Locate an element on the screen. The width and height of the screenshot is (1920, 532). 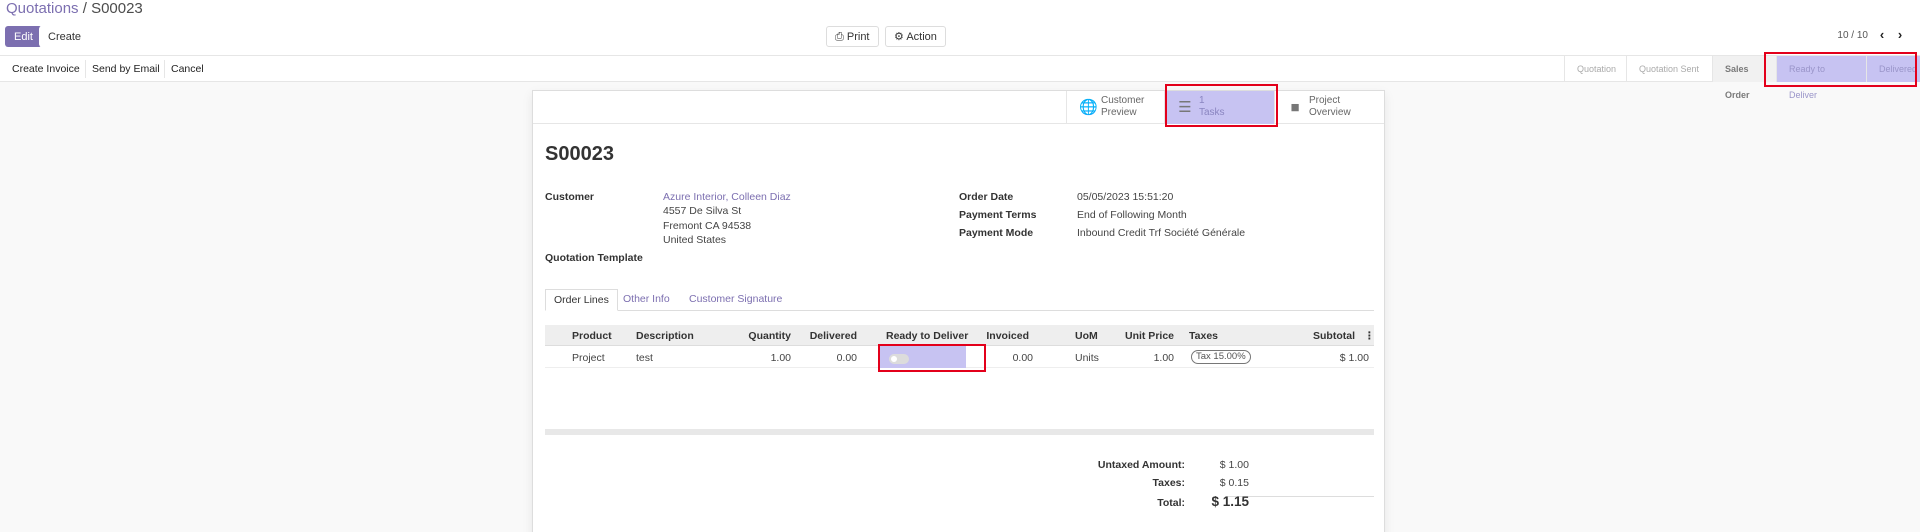
tab-order-lines: Order Lines is located at coordinates (581, 300).